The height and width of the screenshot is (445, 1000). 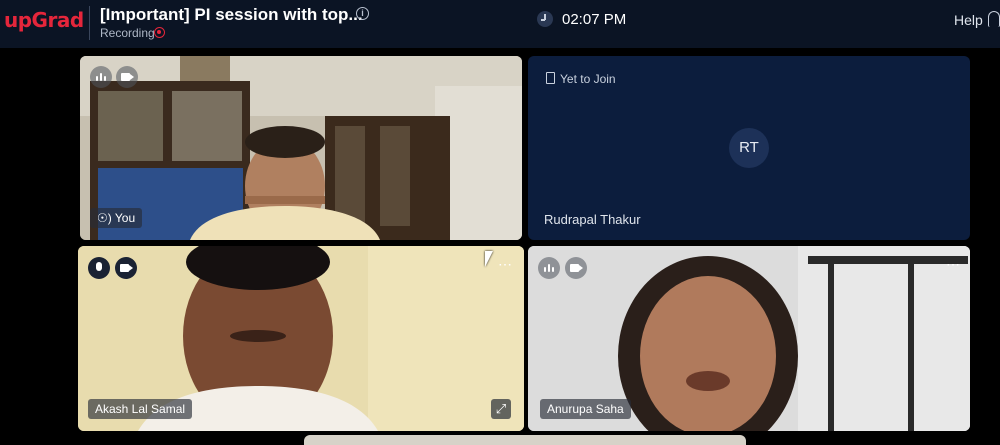 What do you see at coordinates (44, 20) in the screenshot?
I see `brand-logo: upGrad` at bounding box center [44, 20].